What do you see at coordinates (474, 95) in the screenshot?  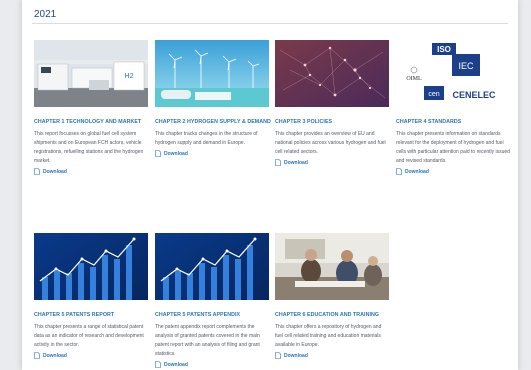 I see `cenelec-logo: CENELEC` at bounding box center [474, 95].